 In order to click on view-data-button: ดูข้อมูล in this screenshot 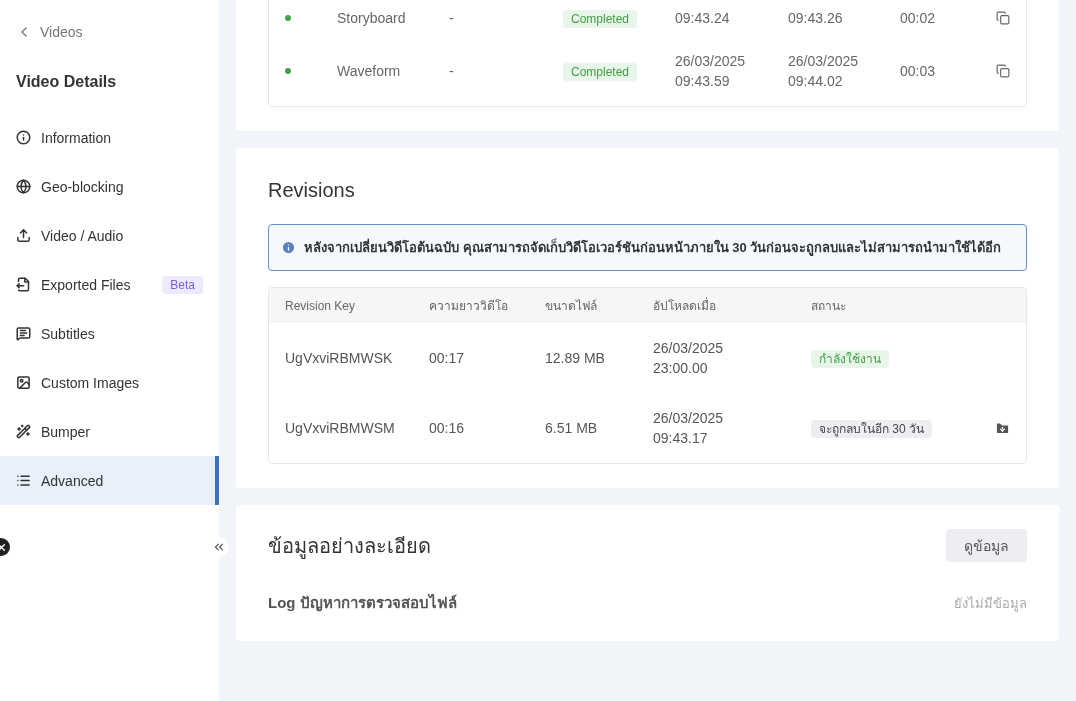, I will do `click(986, 545)`.